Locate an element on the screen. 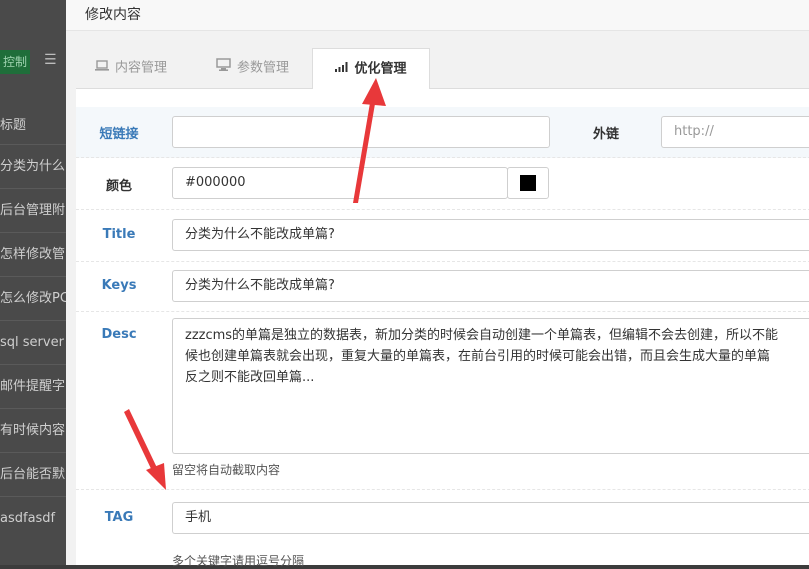 The width and height of the screenshot is (809, 569). color-label: 颜色 is located at coordinates (118, 186).